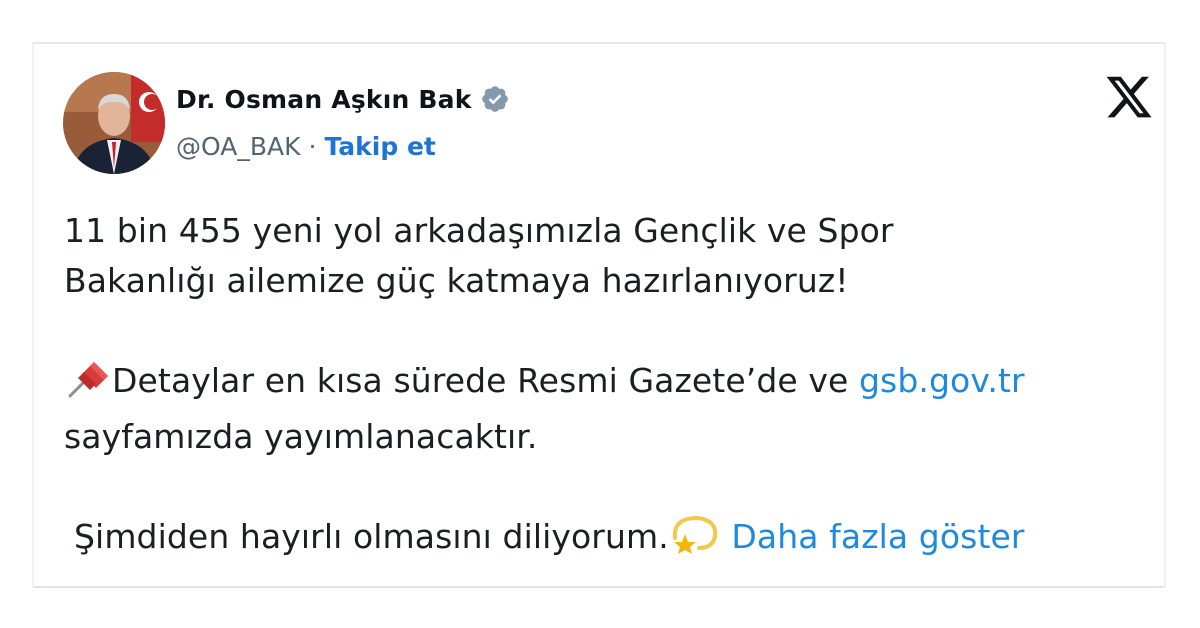 This screenshot has height=628, width=1200. What do you see at coordinates (599, 587) in the screenshot?
I see `card-bottom-border` at bounding box center [599, 587].